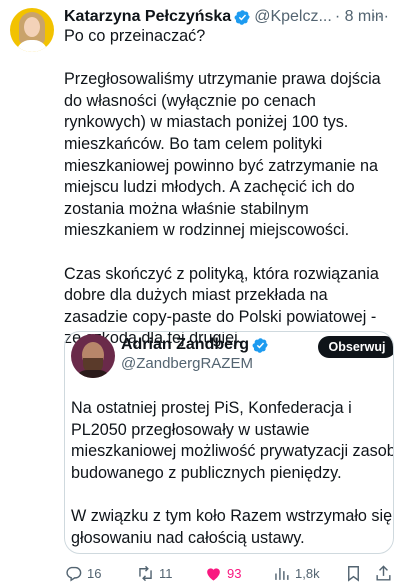 This screenshot has width=400, height=584. What do you see at coordinates (380, 17) in the screenshot?
I see `more-options-icon: ···` at bounding box center [380, 17].